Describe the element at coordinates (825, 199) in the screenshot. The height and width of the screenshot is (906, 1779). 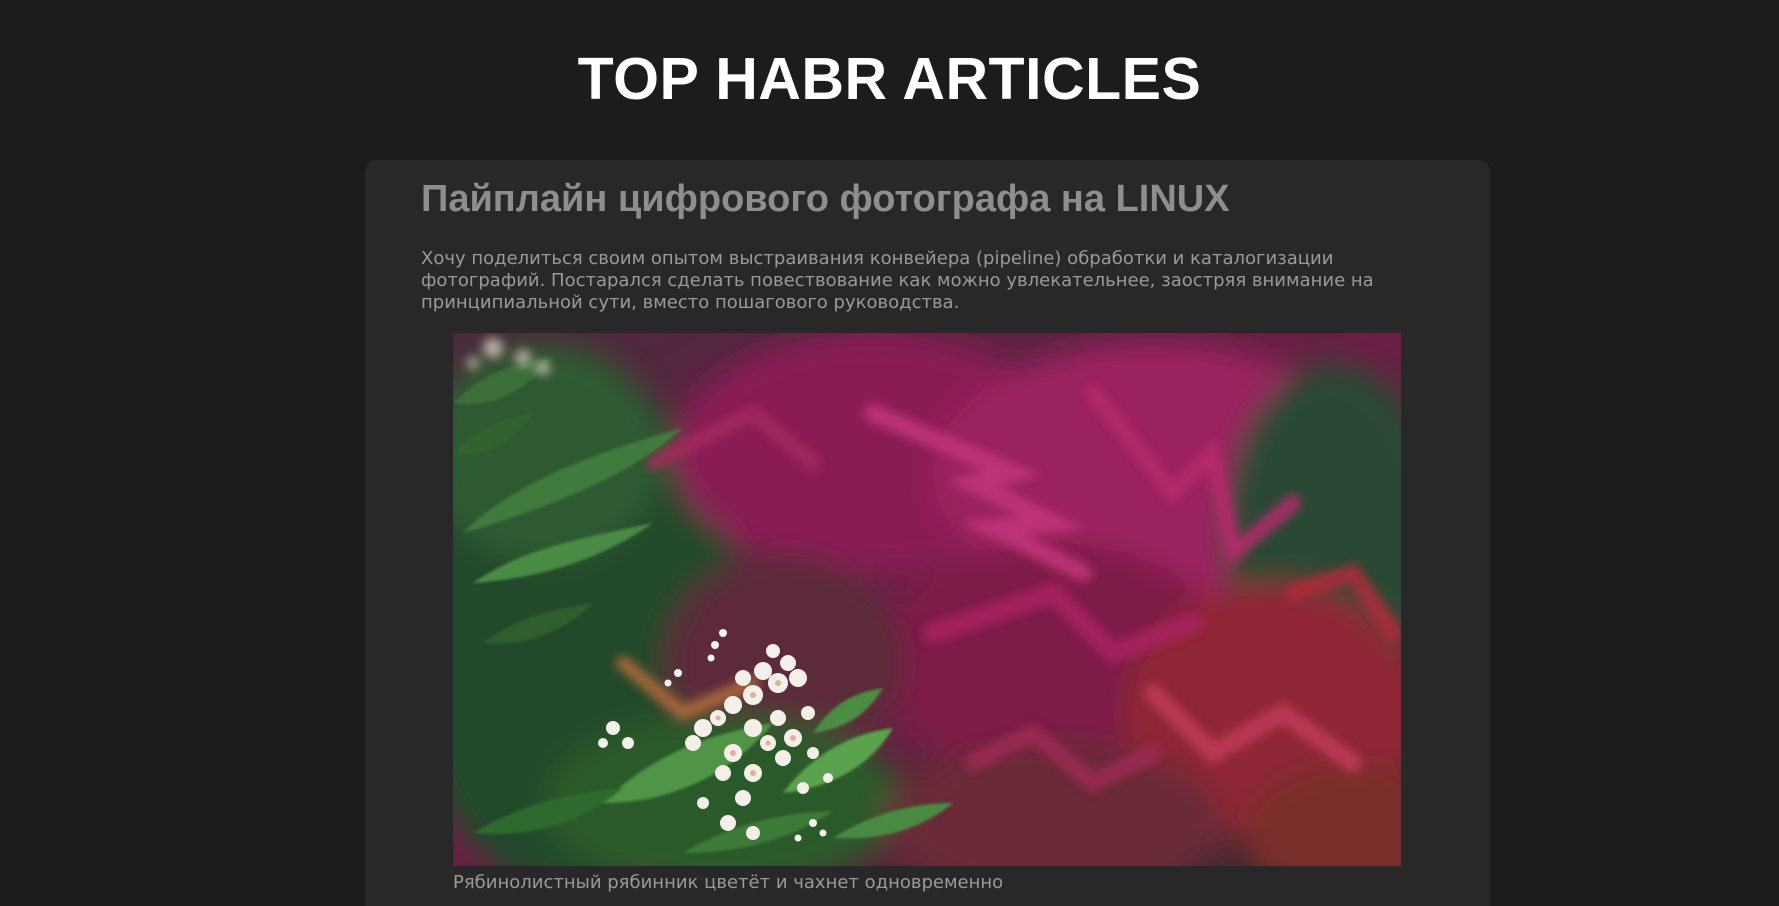
I see `article-title: Пайплайн цифрового фотографа на LINUX` at that location.